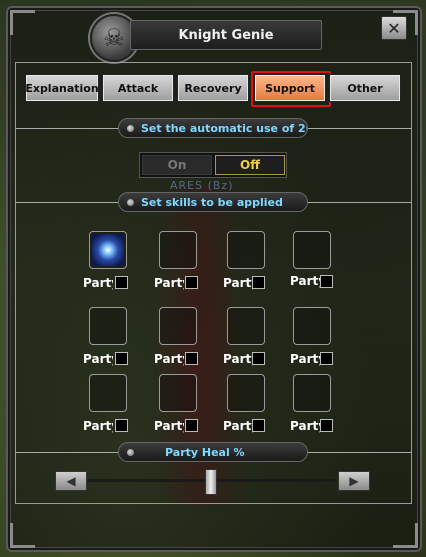  I want to click on skills-section-label: Set skills to be applied, so click(213, 202).